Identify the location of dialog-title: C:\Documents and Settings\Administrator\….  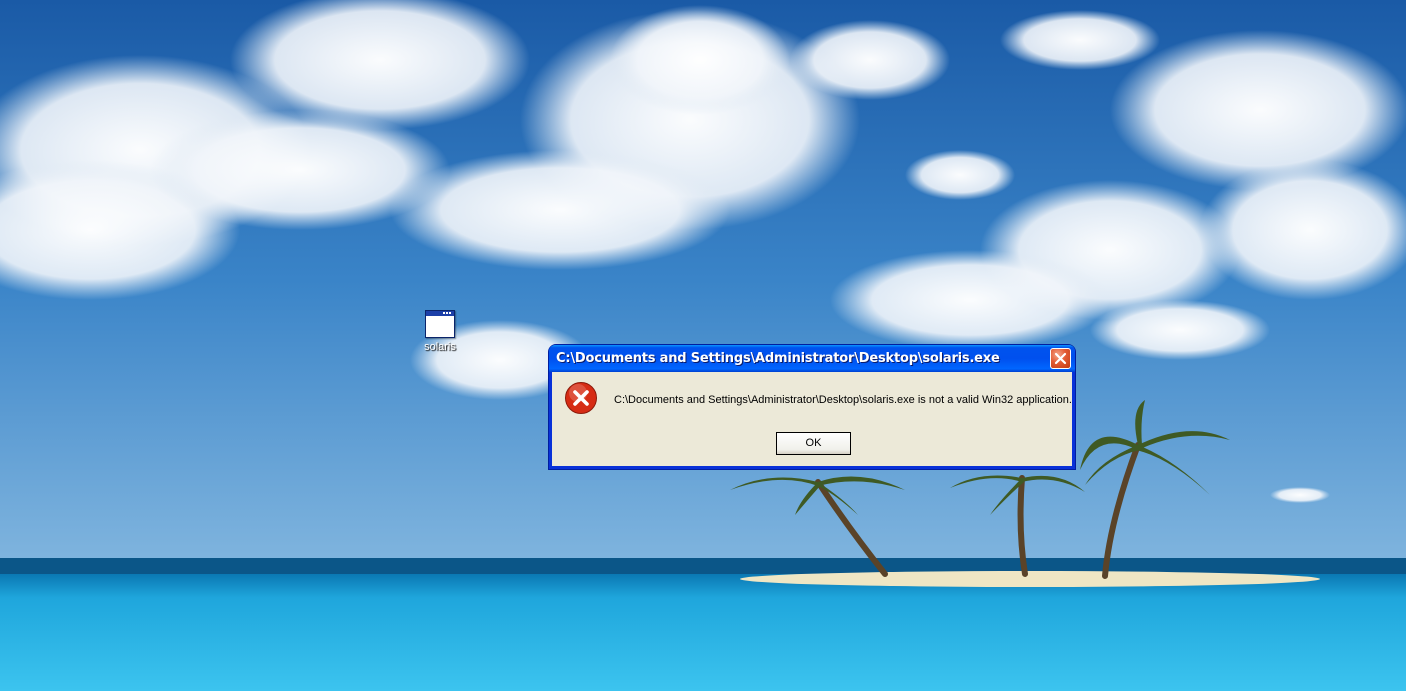
(778, 358).